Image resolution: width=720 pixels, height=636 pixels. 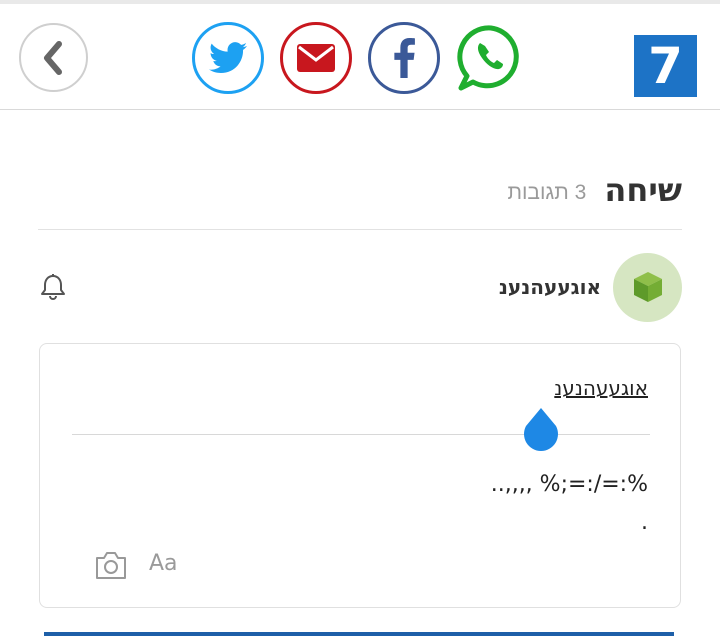 I want to click on facebook-icon, so click(x=404, y=58).